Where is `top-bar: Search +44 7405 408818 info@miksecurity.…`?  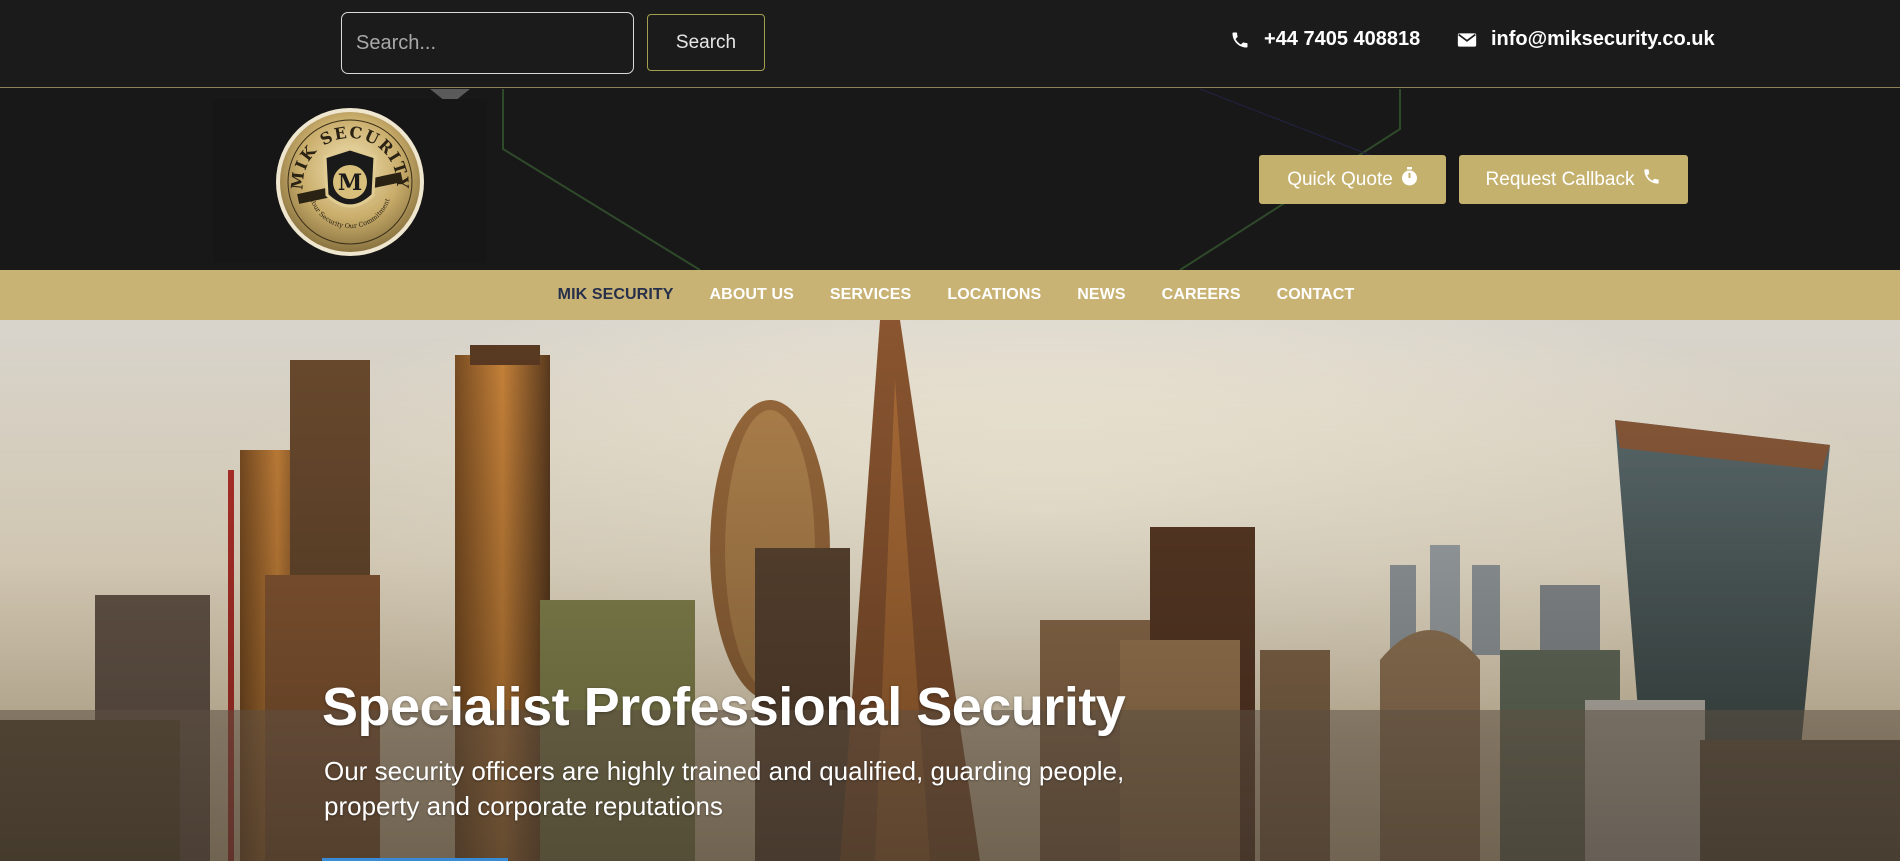
top-bar: Search +44 7405 408818 info@miksecurity.… is located at coordinates (950, 44).